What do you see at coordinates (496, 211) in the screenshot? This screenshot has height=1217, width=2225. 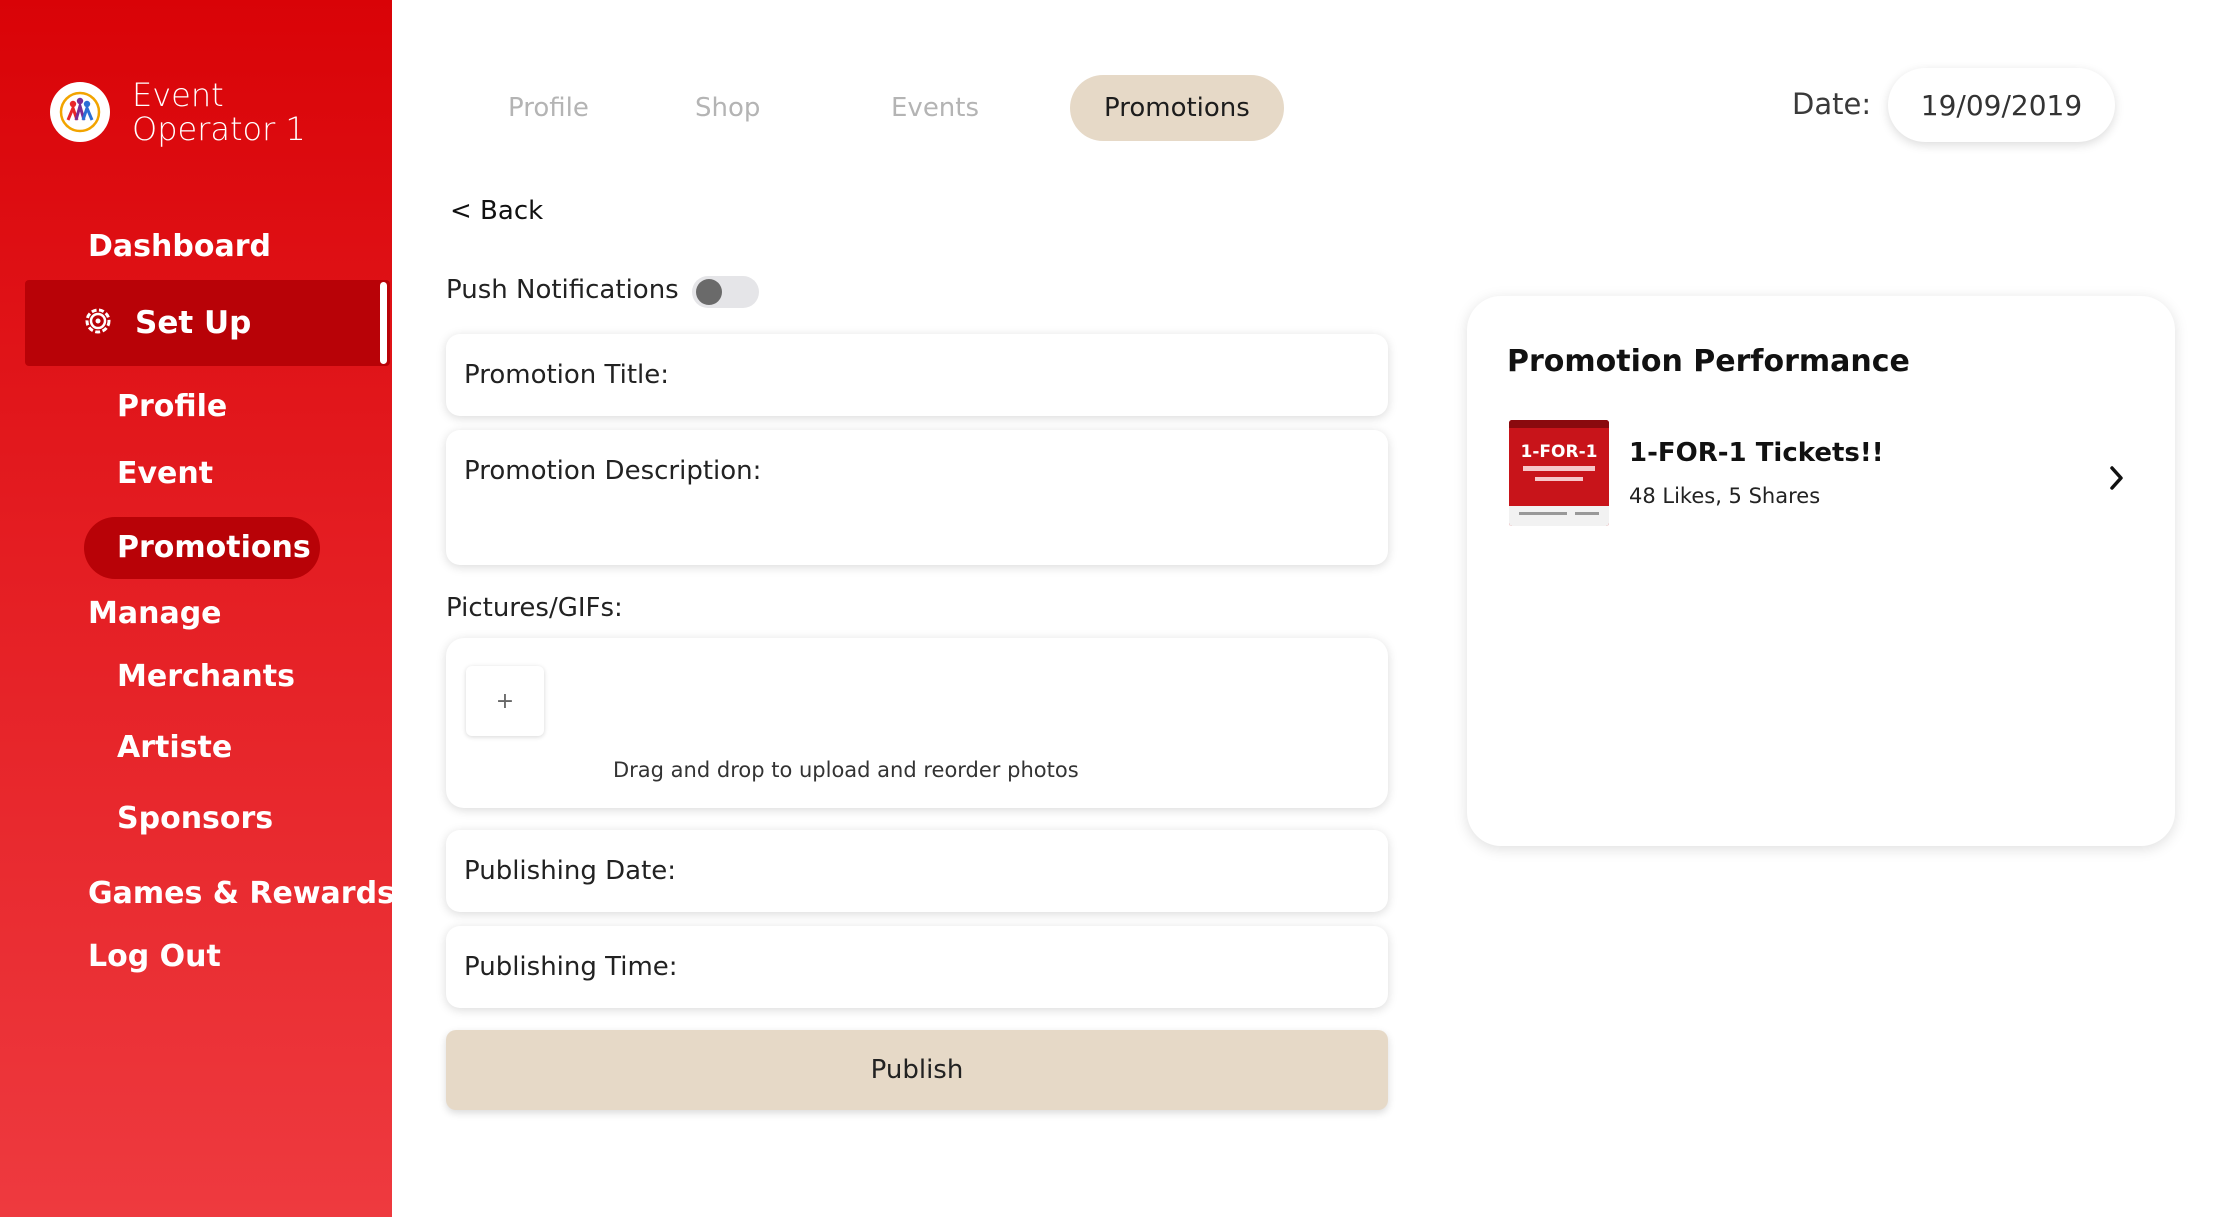 I see `back-link: < Back` at bounding box center [496, 211].